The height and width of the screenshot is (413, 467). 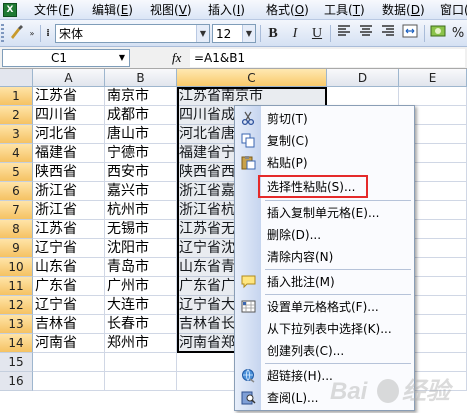 I want to click on menu-data: 数据(D), so click(x=403, y=10).